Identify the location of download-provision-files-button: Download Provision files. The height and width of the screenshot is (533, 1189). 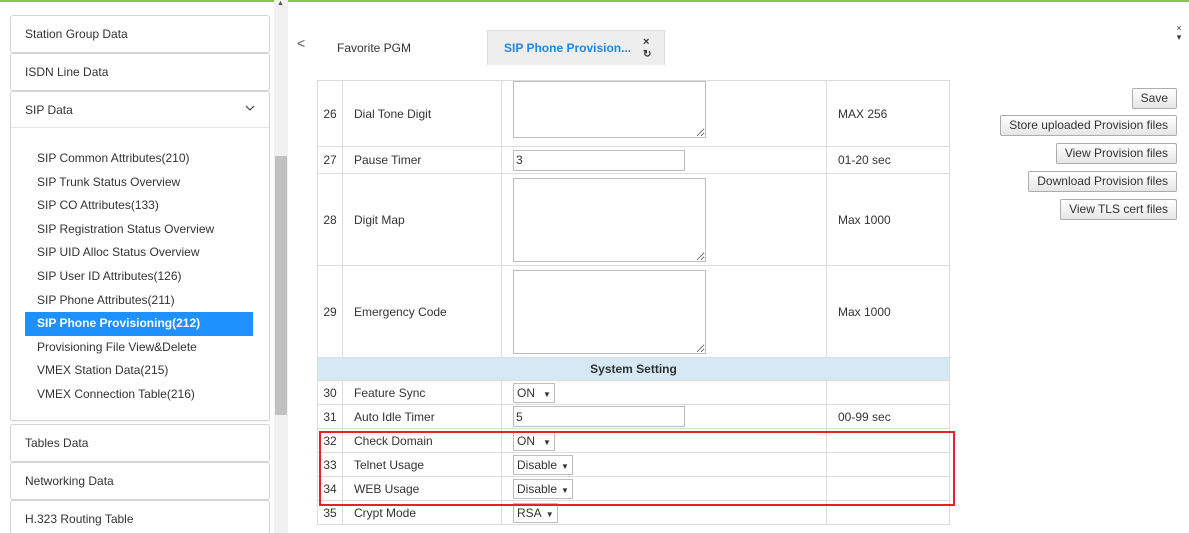
(1102, 181).